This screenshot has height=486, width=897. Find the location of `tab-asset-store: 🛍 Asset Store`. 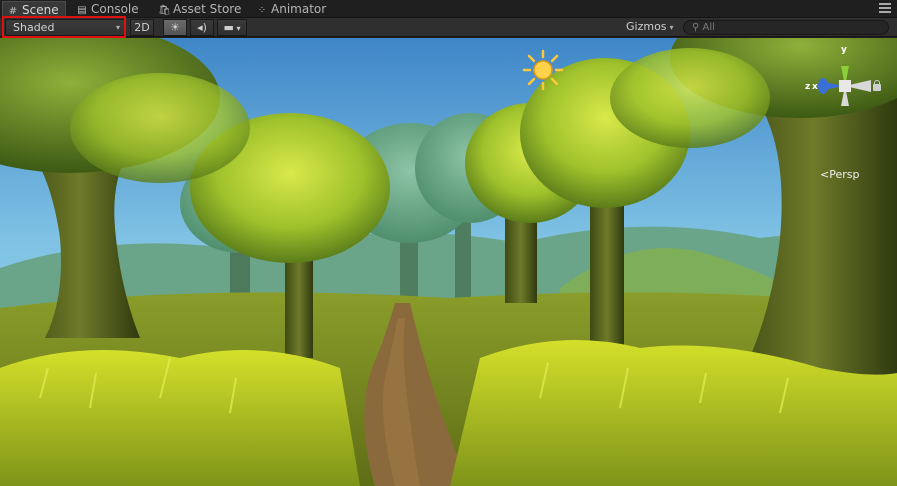

tab-asset-store: 🛍 Asset Store is located at coordinates (200, 9).